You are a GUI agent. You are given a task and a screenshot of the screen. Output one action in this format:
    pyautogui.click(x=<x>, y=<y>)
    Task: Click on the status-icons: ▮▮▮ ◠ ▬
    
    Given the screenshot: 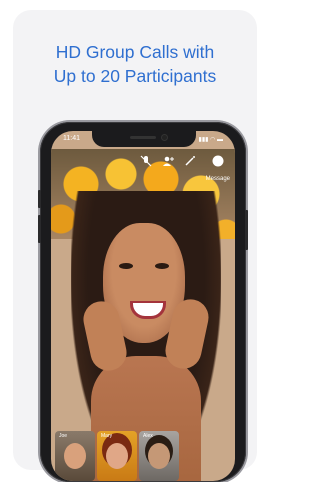 What is the action you would take?
    pyautogui.click(x=210, y=140)
    